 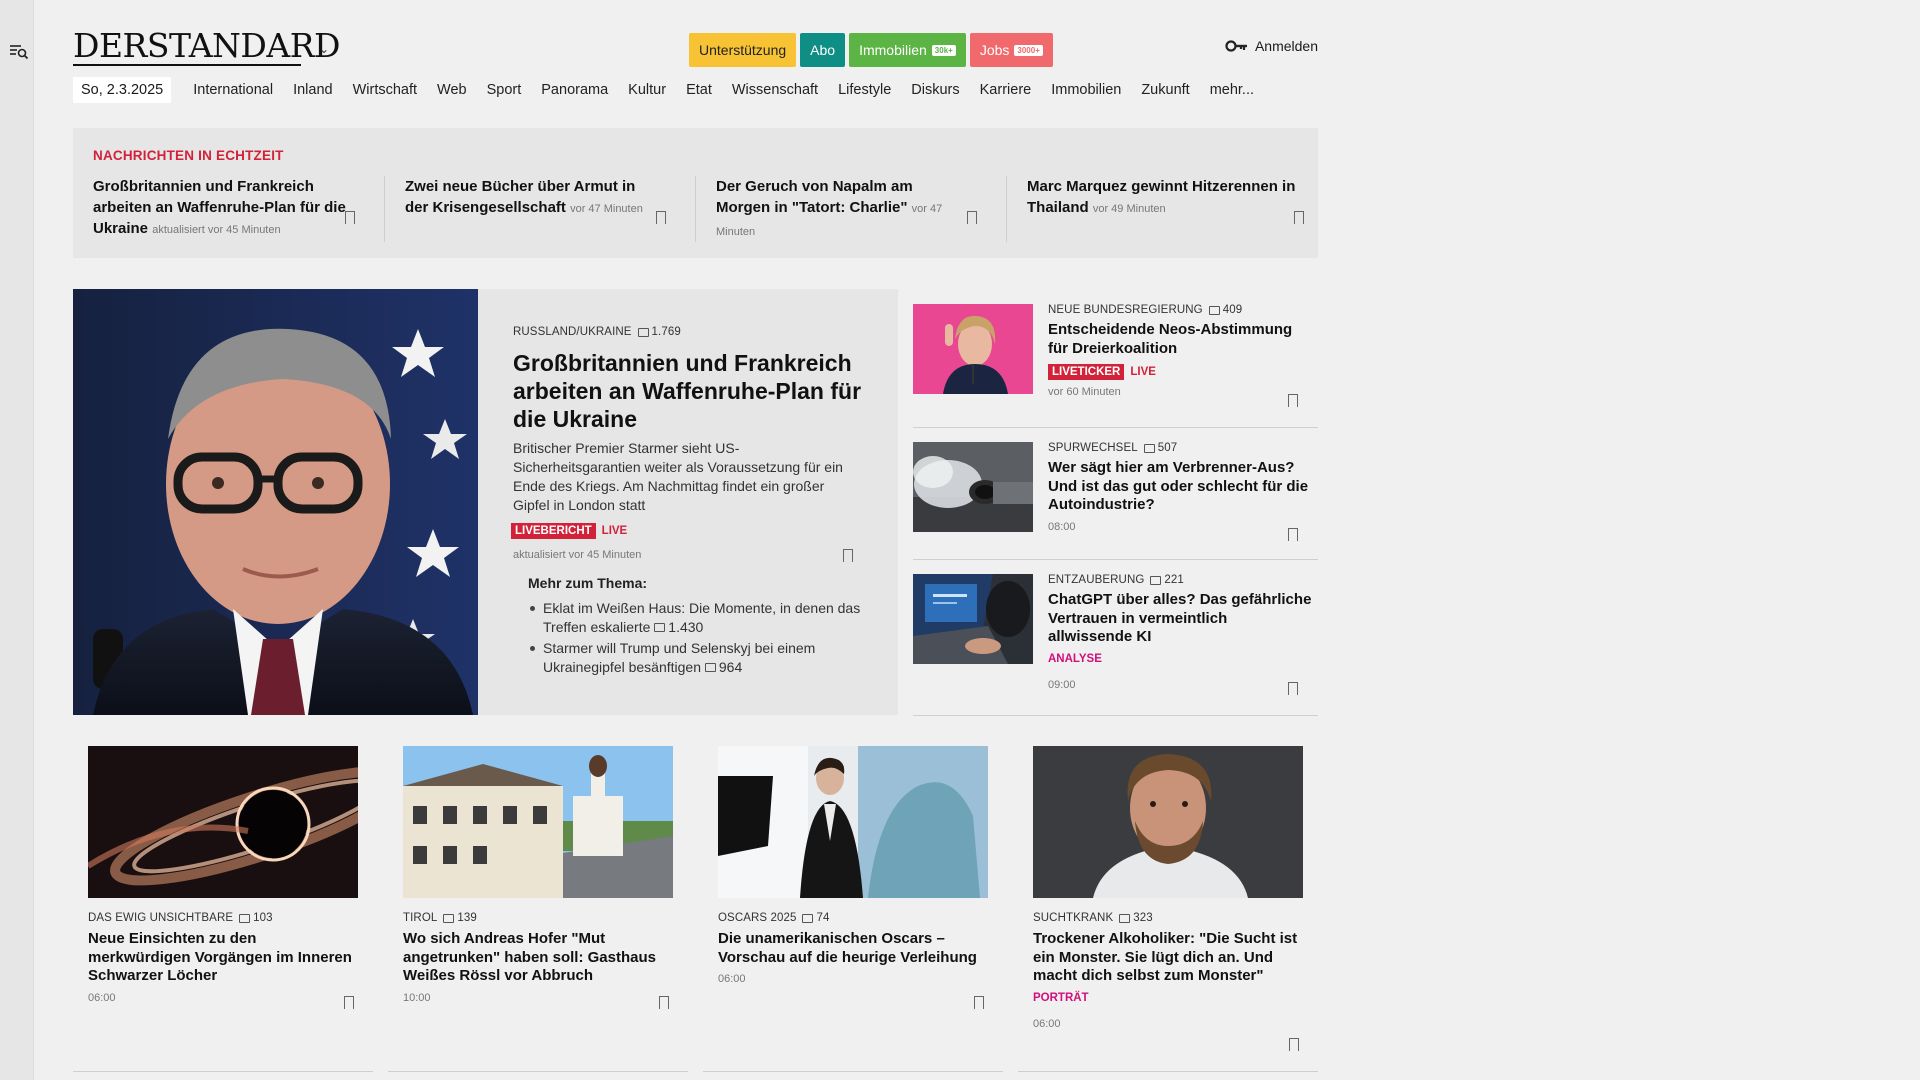 What do you see at coordinates (1006, 90) in the screenshot?
I see `nav-item-karriere: Karriere` at bounding box center [1006, 90].